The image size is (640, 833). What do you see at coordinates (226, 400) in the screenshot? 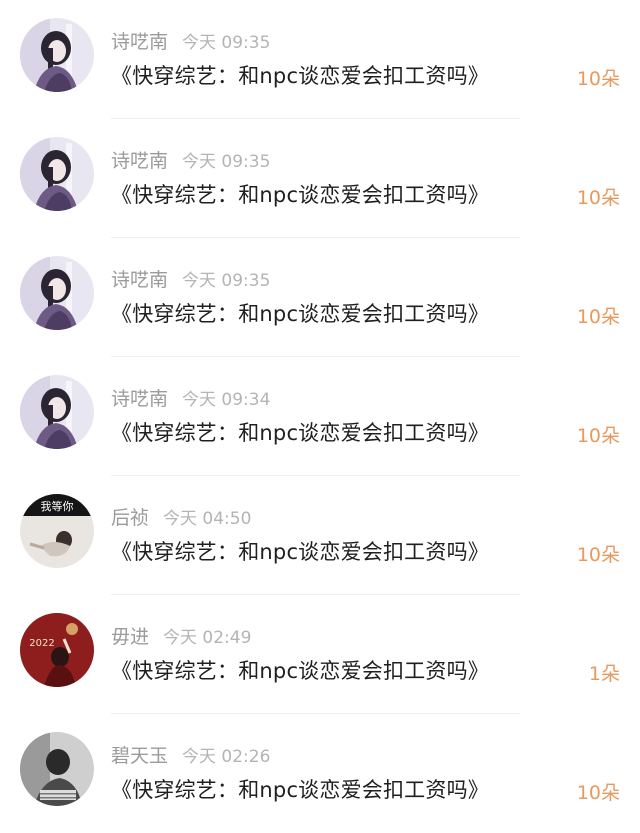
I see `item-time: 今天 09:34` at bounding box center [226, 400].